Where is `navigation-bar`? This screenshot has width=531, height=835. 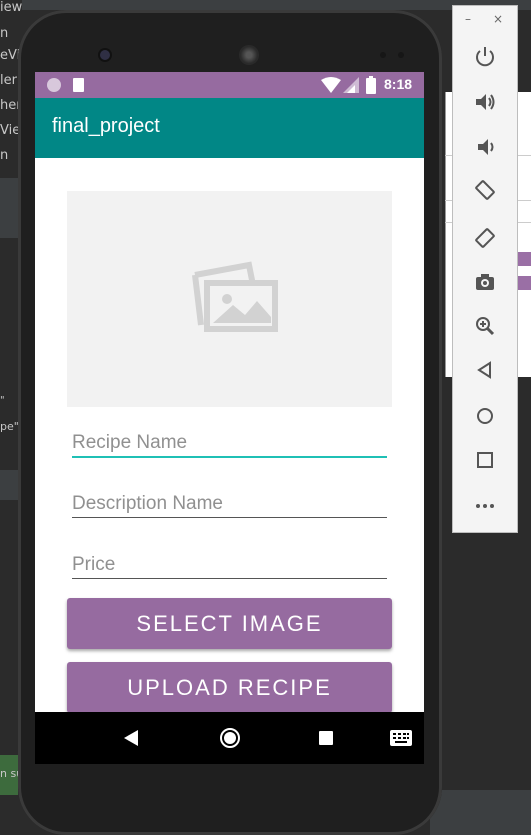
navigation-bar is located at coordinates (229, 738).